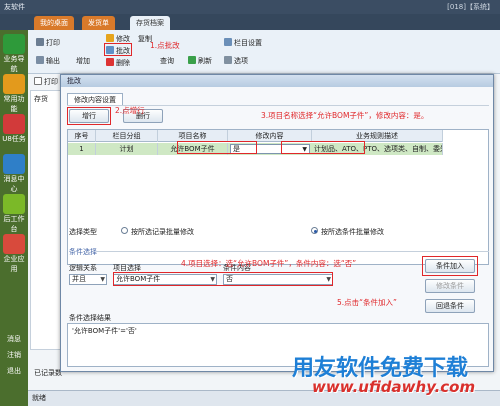 Image resolution: width=500 pixels, height=406 pixels. I want to click on column-settings-button: 栏目设置, so click(243, 43).